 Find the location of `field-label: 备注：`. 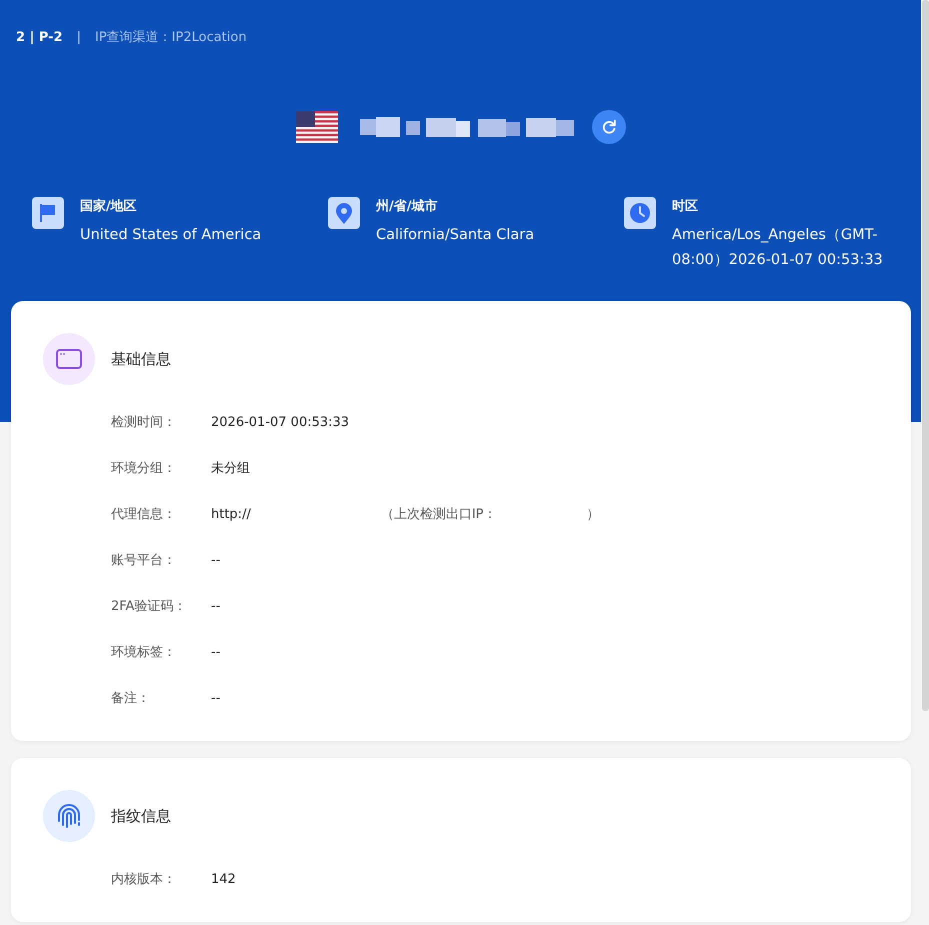

field-label: 备注： is located at coordinates (131, 698).